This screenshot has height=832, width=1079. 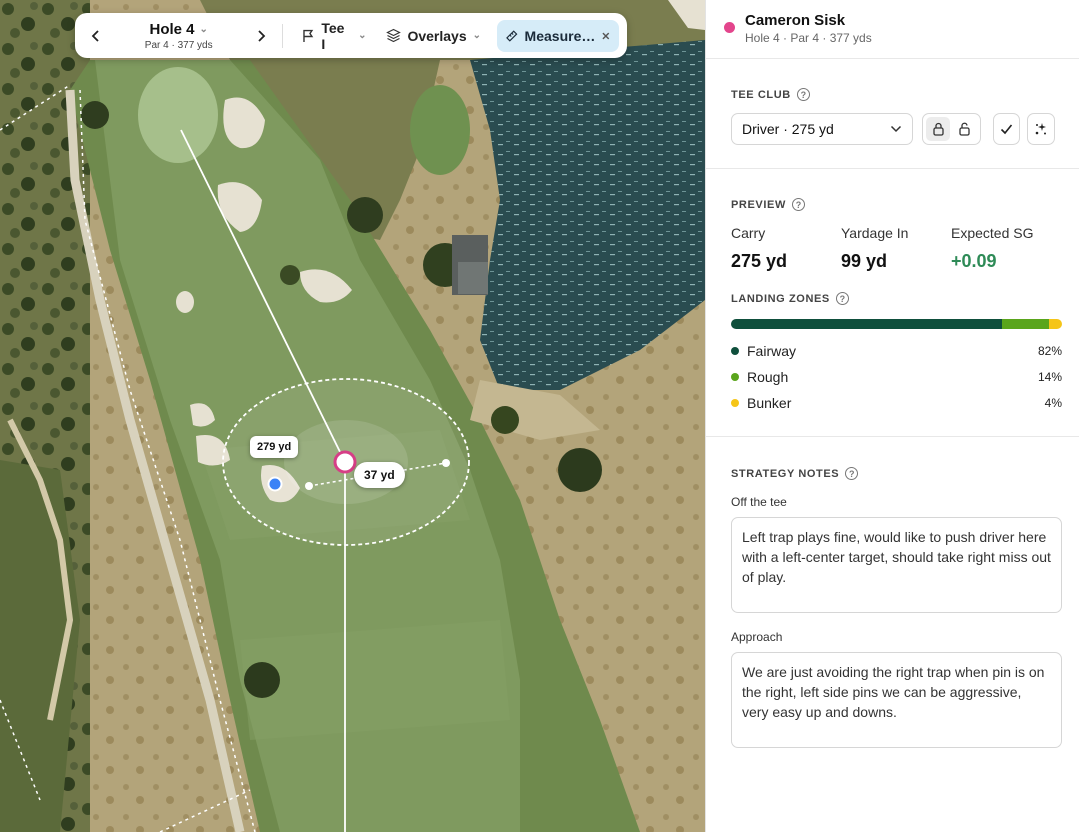 I want to click on strategy-heading: STRATEGY NOTES, so click(x=785, y=473).